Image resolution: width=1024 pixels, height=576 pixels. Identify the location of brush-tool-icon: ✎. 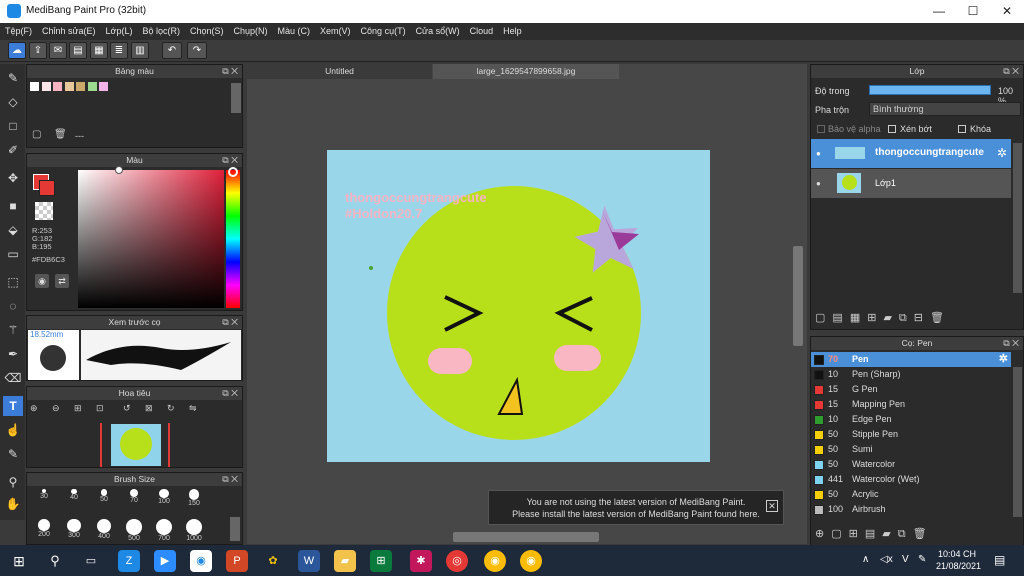
(13, 78).